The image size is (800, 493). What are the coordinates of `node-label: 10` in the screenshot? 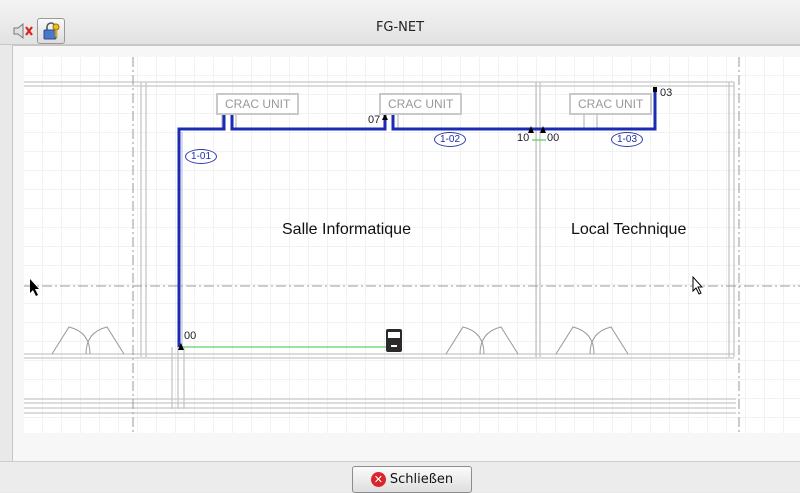 It's located at (523, 138).